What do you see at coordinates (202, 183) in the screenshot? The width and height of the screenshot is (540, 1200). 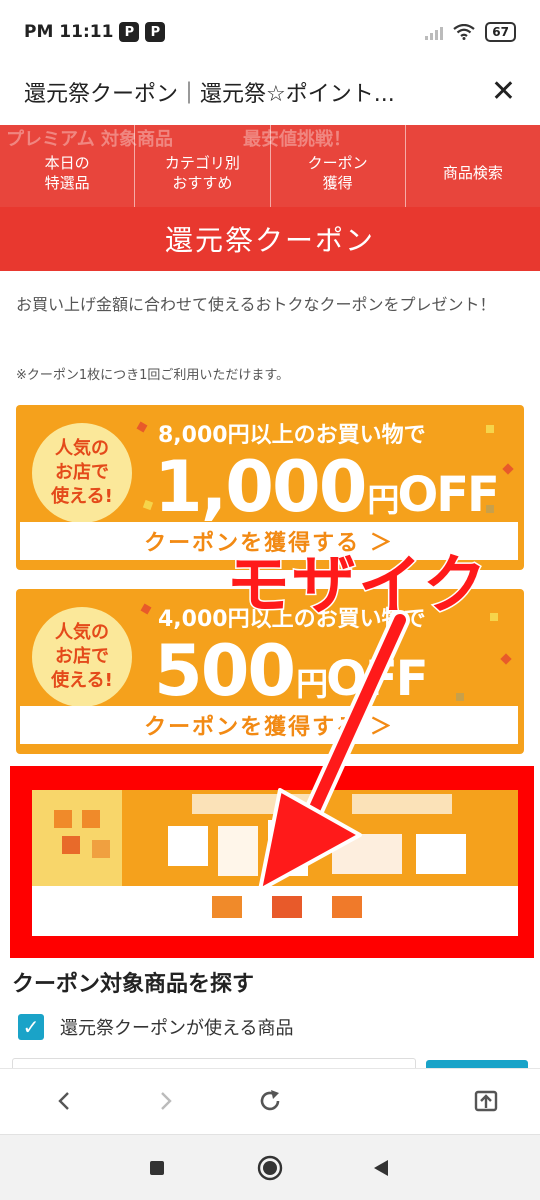 I see `nav-item-label: おすすめ` at bounding box center [202, 183].